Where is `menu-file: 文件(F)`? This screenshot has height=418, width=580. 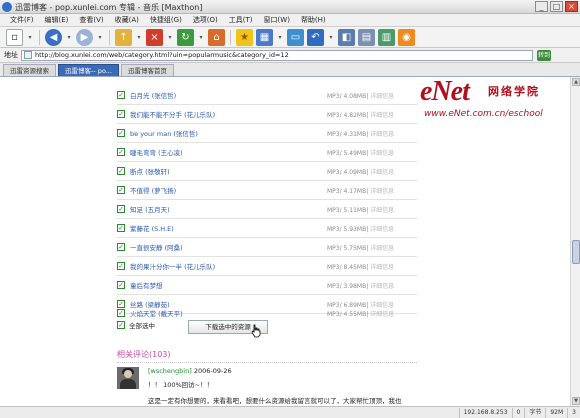 menu-file: 文件(F) is located at coordinates (22, 20).